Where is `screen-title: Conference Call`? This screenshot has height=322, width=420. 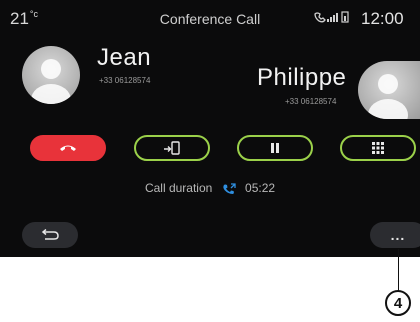 screen-title: Conference Call is located at coordinates (210, 19).